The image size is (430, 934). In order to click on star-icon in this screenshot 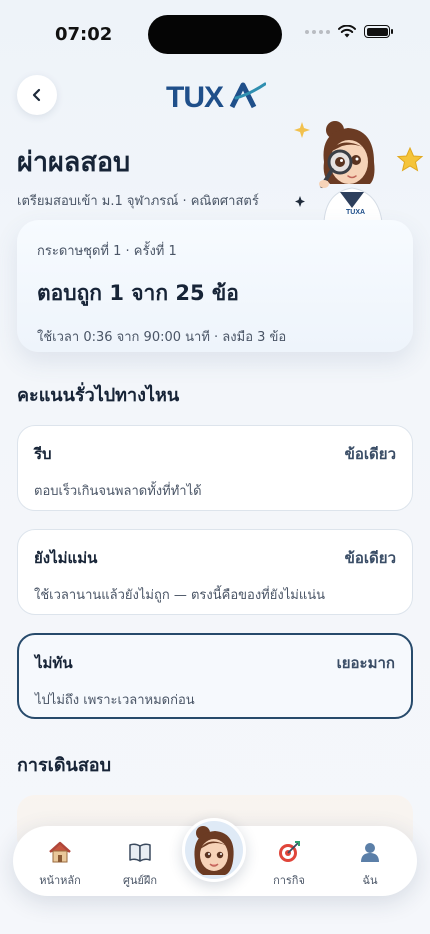, I will do `click(410, 159)`.